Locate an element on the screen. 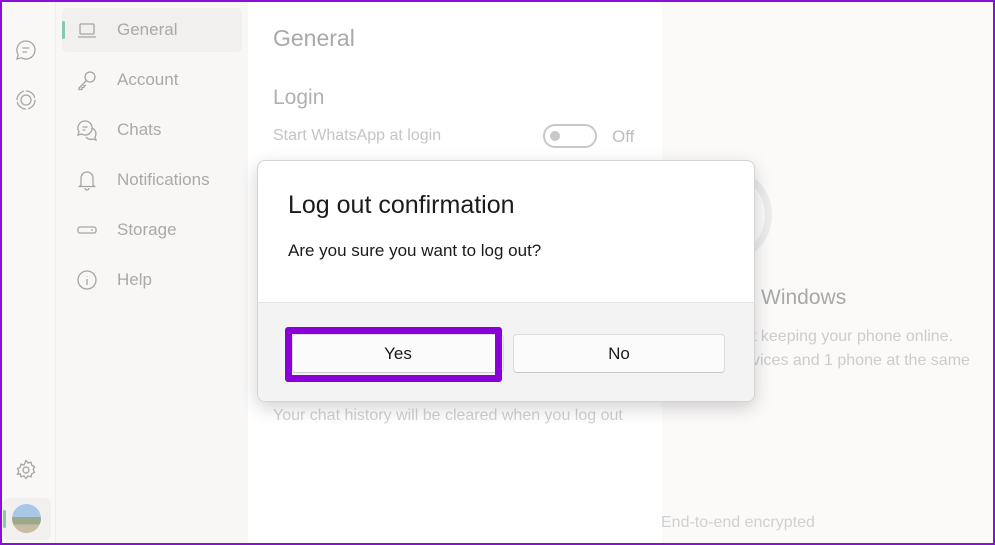  storage-icon is located at coordinates (87, 230).